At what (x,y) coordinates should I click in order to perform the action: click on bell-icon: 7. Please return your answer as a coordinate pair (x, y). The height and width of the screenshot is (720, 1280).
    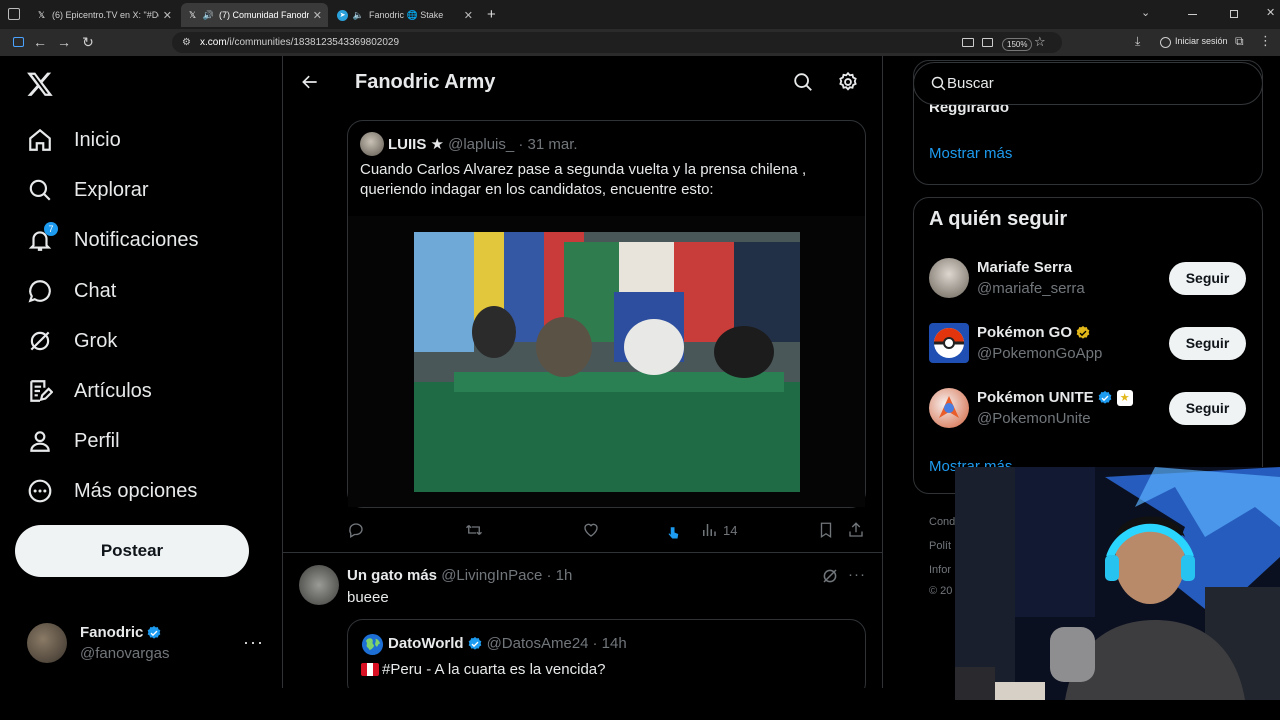
    Looking at the image, I should click on (42, 238).